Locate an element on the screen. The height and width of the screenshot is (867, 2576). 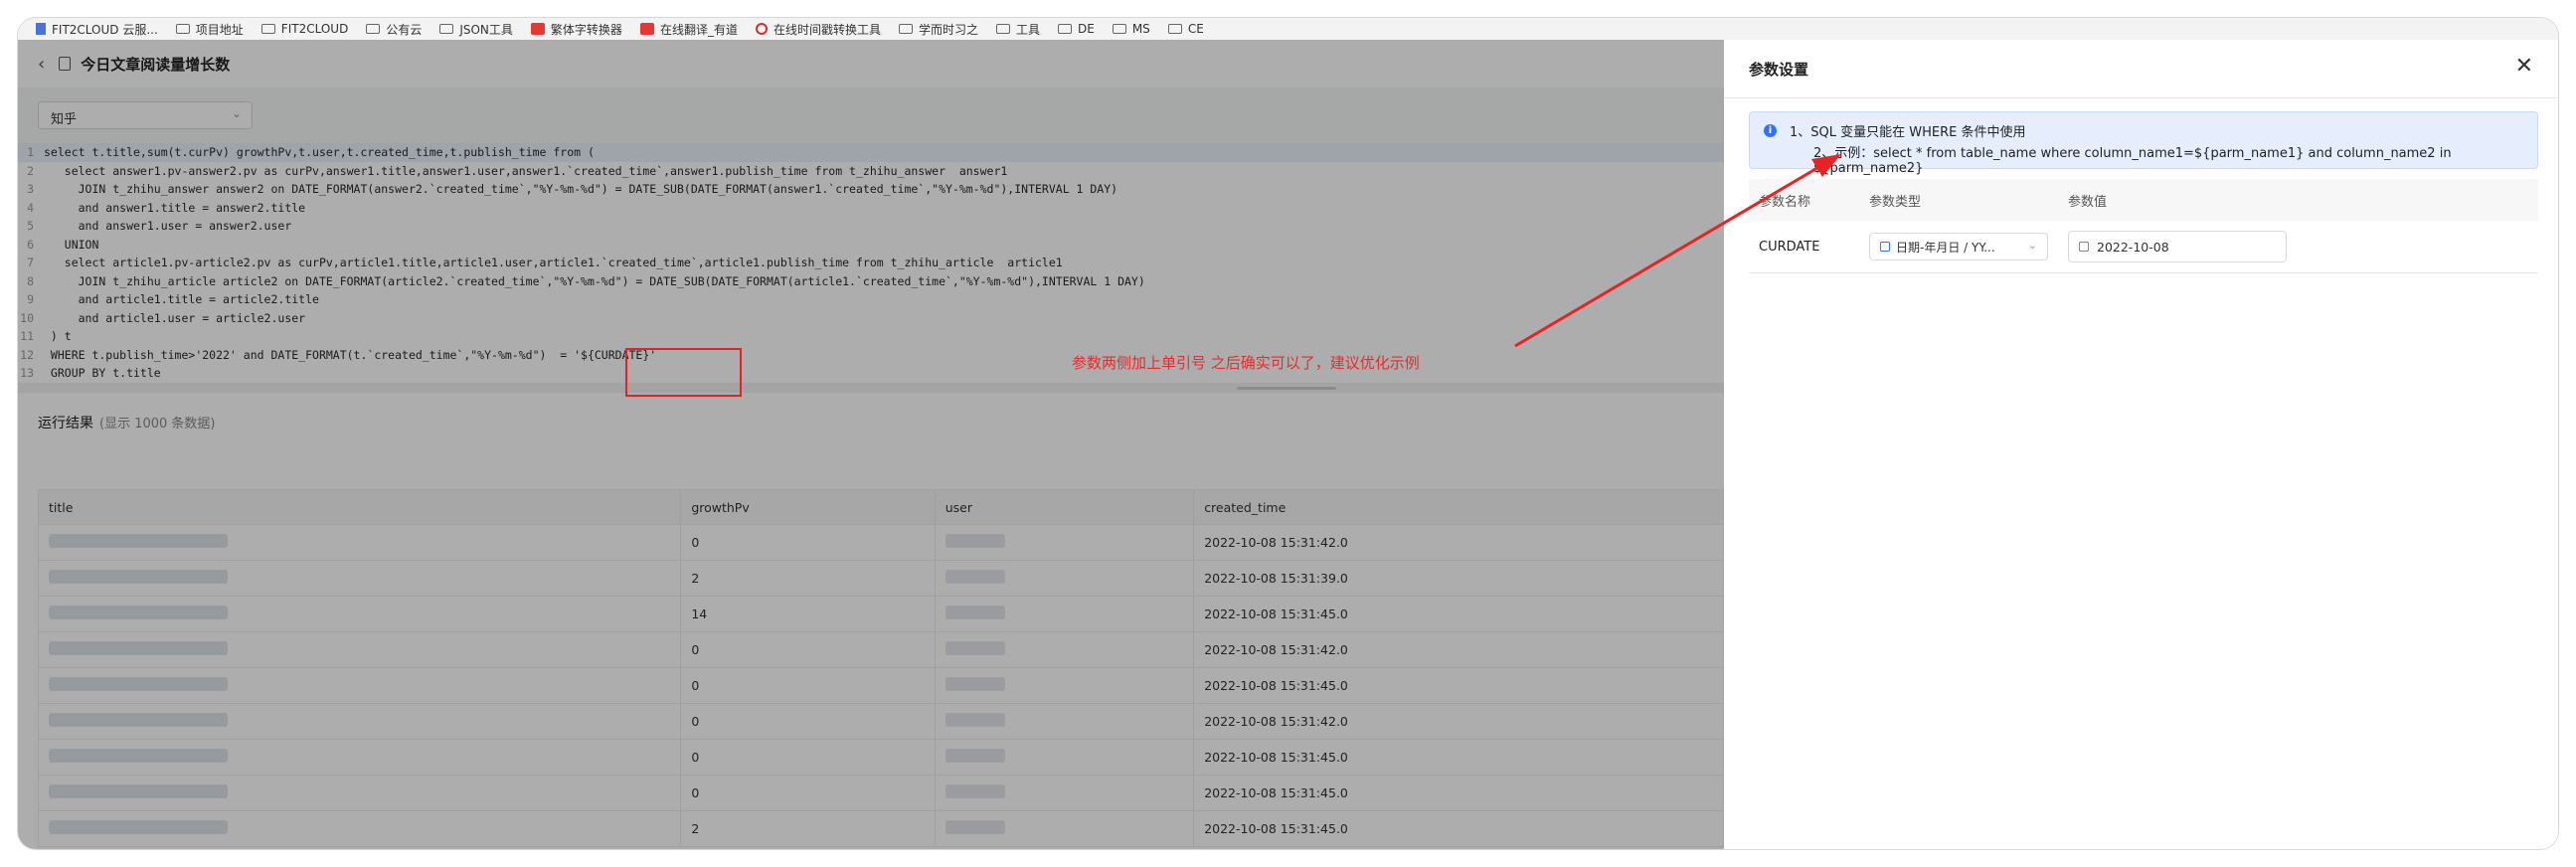
bookmark: 学而时习之 is located at coordinates (938, 29).